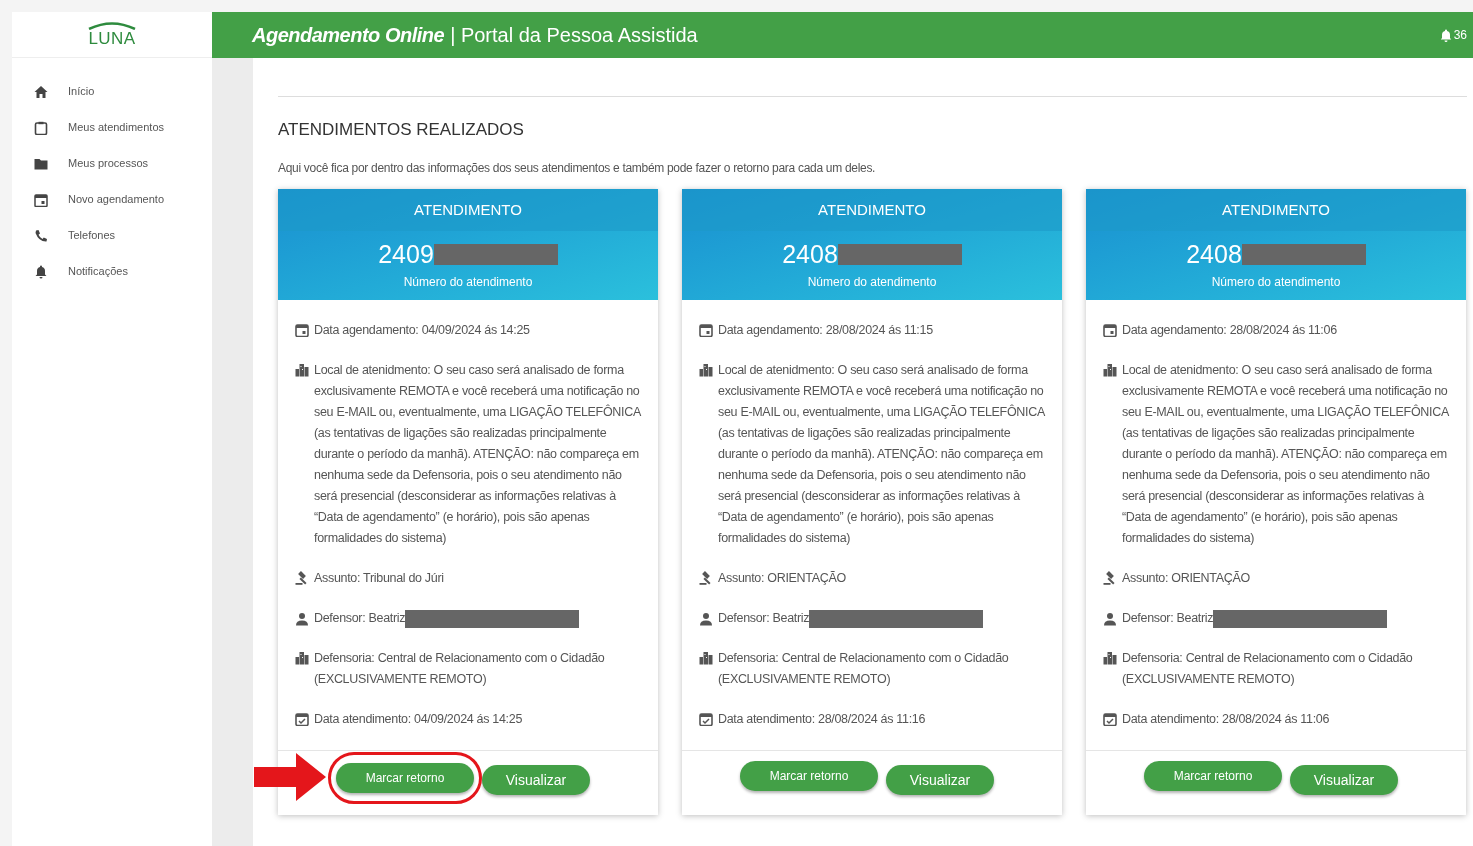 The height and width of the screenshot is (846, 1473). I want to click on sidebar-item: Meus processos, so click(112, 163).